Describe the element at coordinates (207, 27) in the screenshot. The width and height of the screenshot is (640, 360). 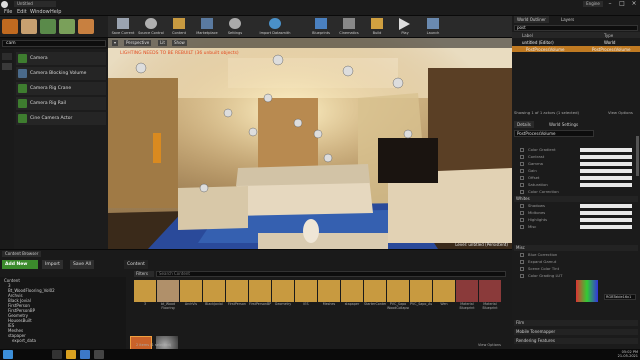
I see `marketplace-button: Marketplace` at that location.